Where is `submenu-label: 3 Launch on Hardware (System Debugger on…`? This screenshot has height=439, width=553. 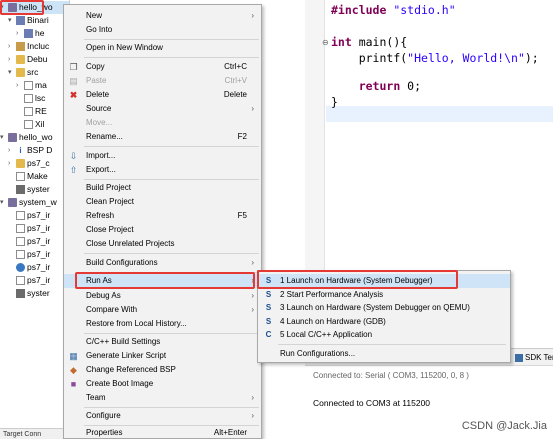
submenu-label: 3 Launch on Hardware (System Debugger on… is located at coordinates (375, 307).